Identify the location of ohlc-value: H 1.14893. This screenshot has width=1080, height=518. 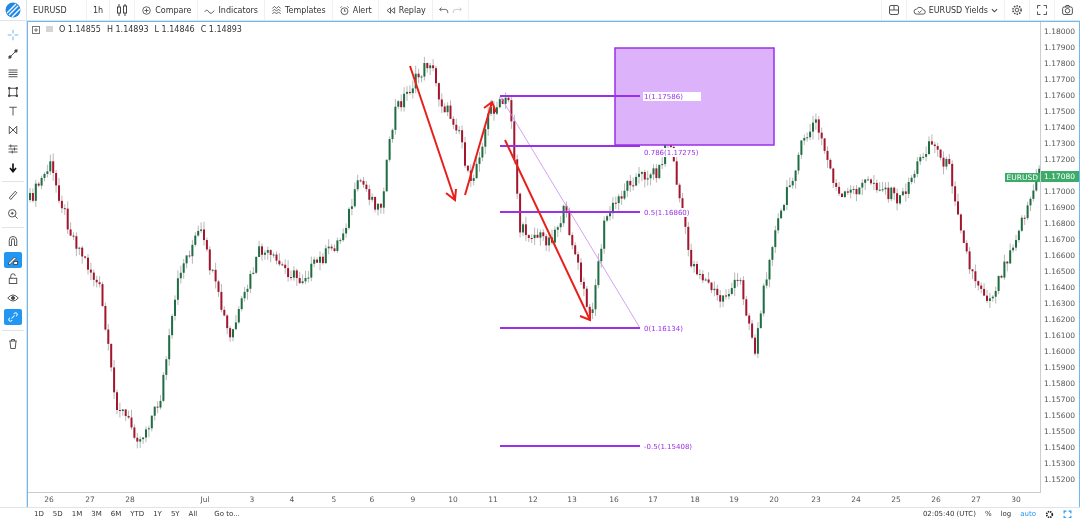
(127, 29).